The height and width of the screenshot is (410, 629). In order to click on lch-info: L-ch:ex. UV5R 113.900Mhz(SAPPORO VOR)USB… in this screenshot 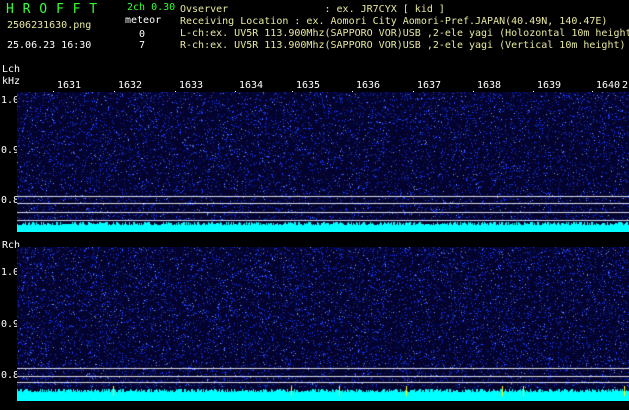, I will do `click(404, 33)`.